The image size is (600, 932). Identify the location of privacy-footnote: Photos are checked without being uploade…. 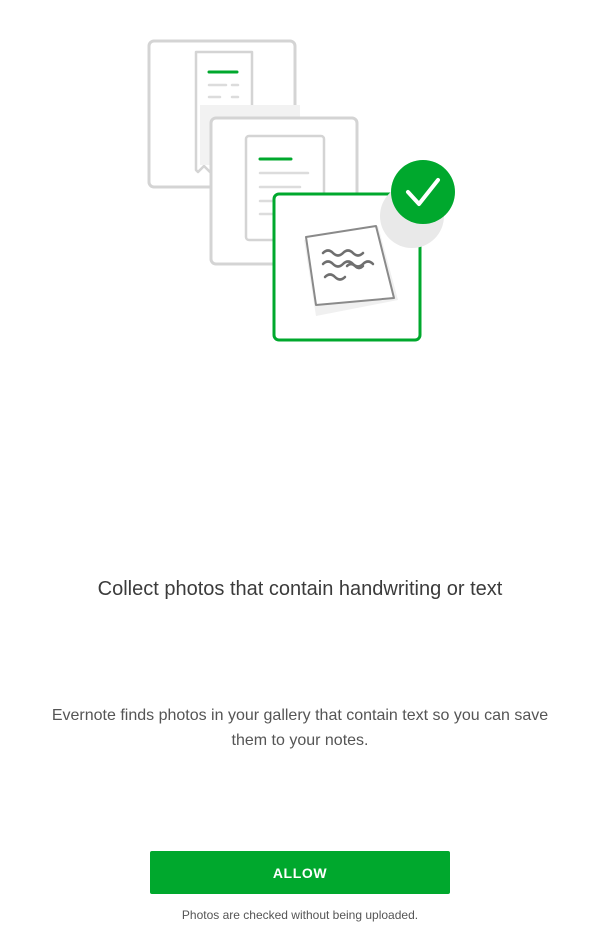
(300, 915).